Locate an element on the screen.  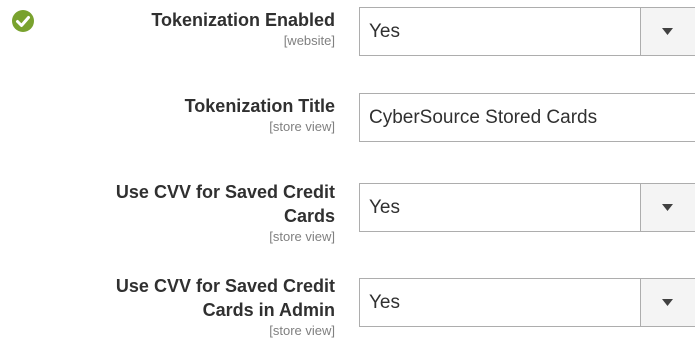
input-value: CyberSource Stored Cards is located at coordinates (483, 117).